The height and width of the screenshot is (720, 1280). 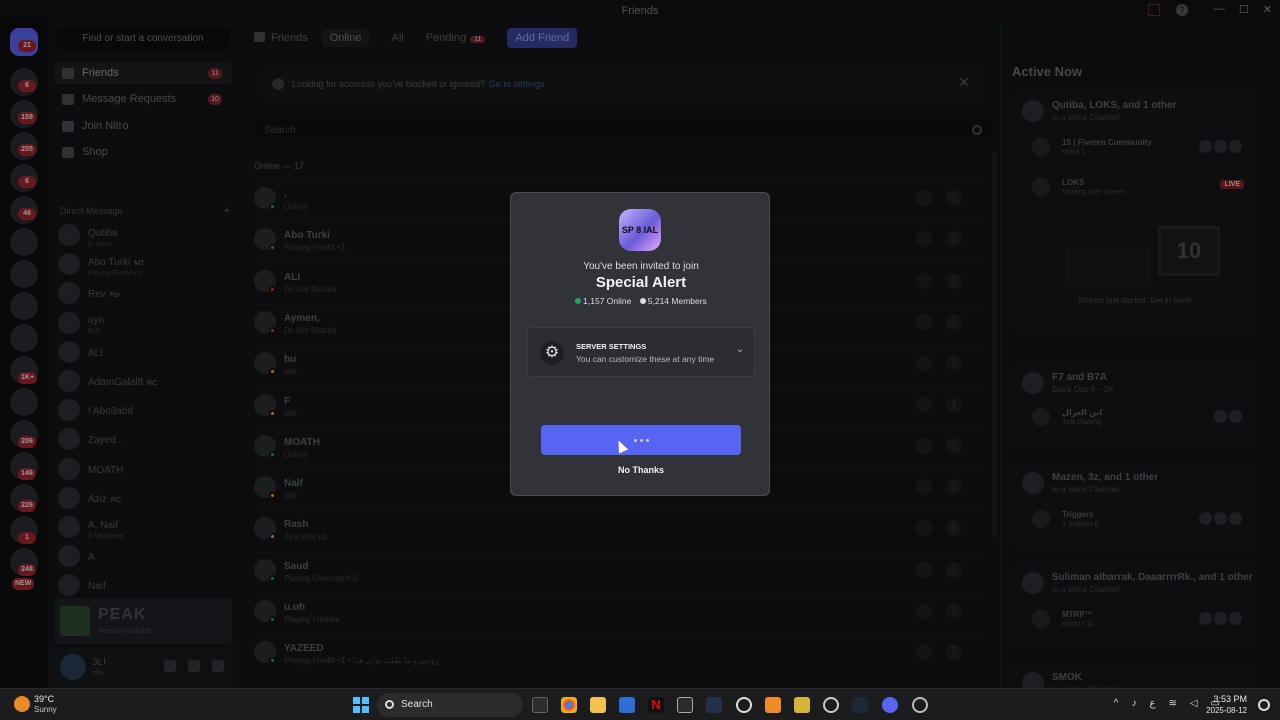 I want to click on members-dot-icon, so click(x=642, y=301).